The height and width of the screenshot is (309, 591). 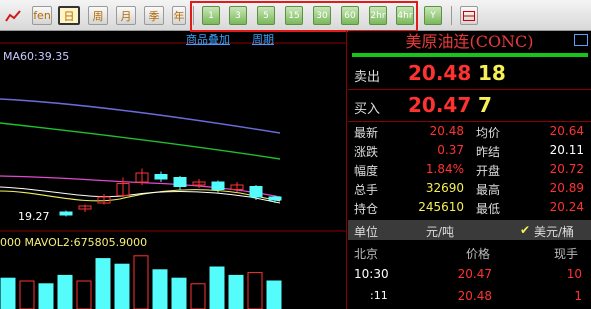 I want to click on season-button: 季, so click(x=154, y=15).